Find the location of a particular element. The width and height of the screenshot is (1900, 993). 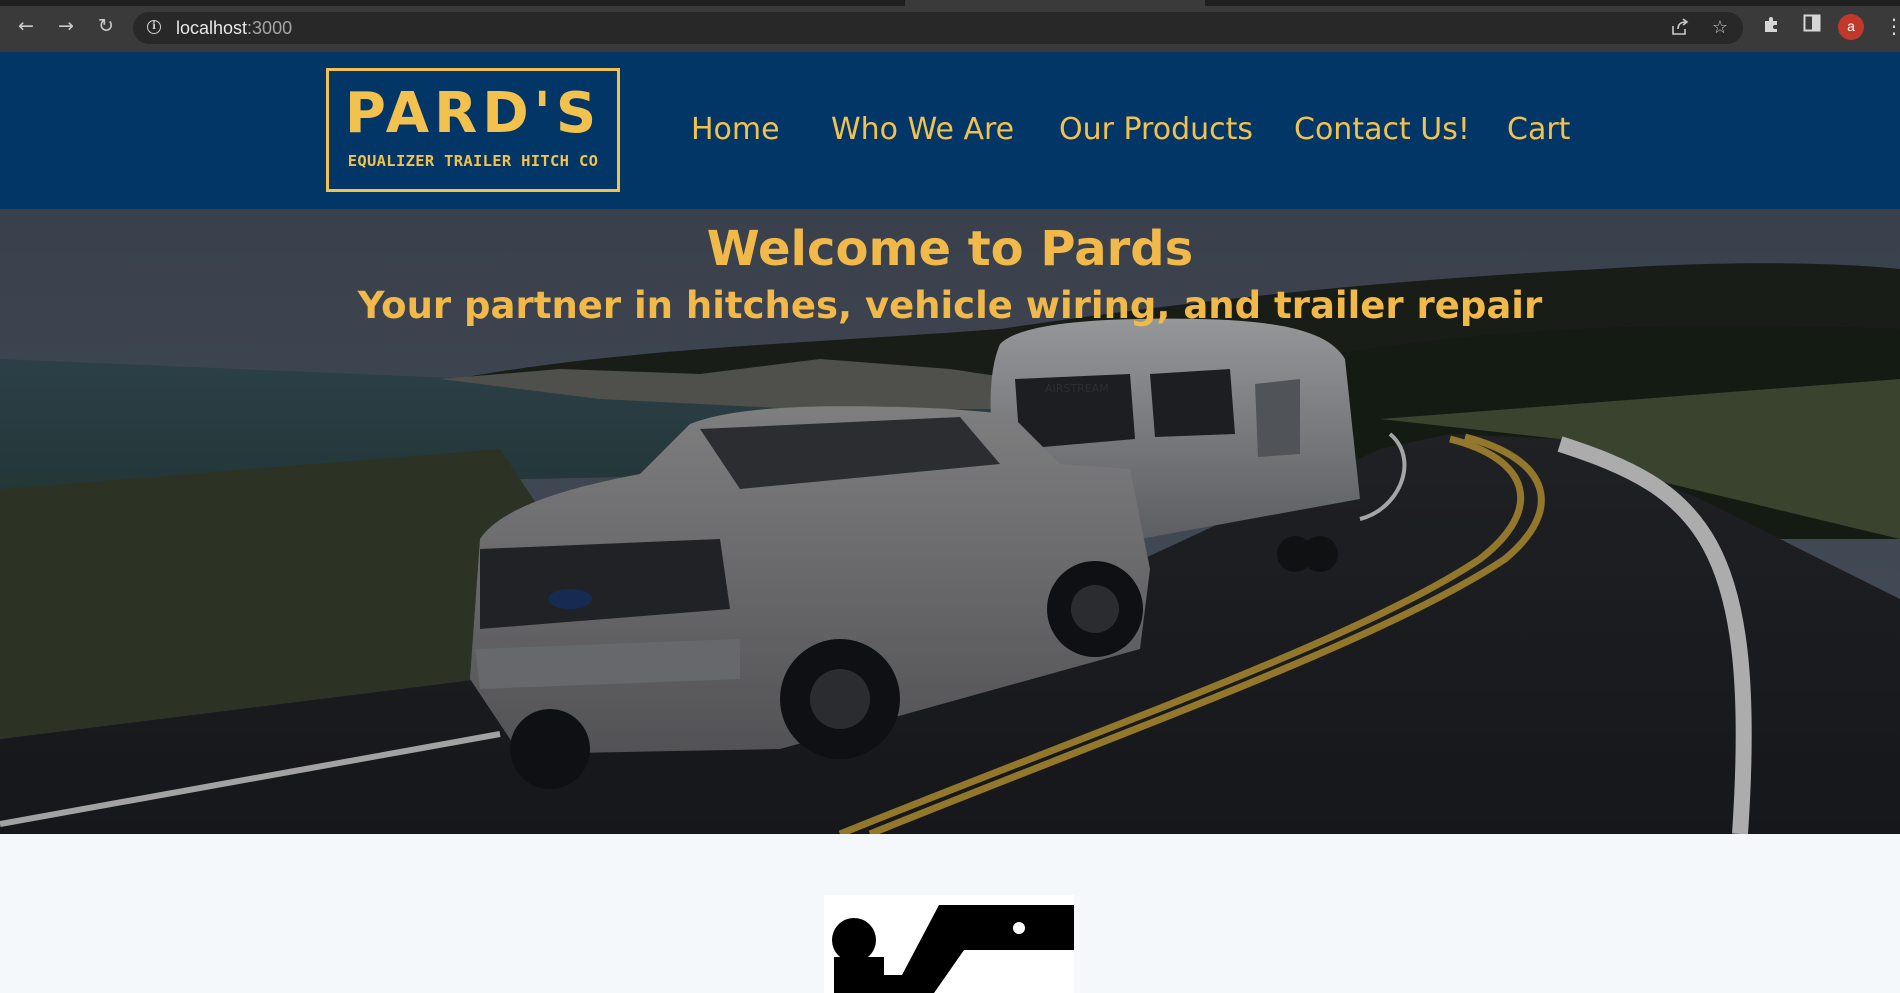

url-port: :3000 is located at coordinates (270, 28).